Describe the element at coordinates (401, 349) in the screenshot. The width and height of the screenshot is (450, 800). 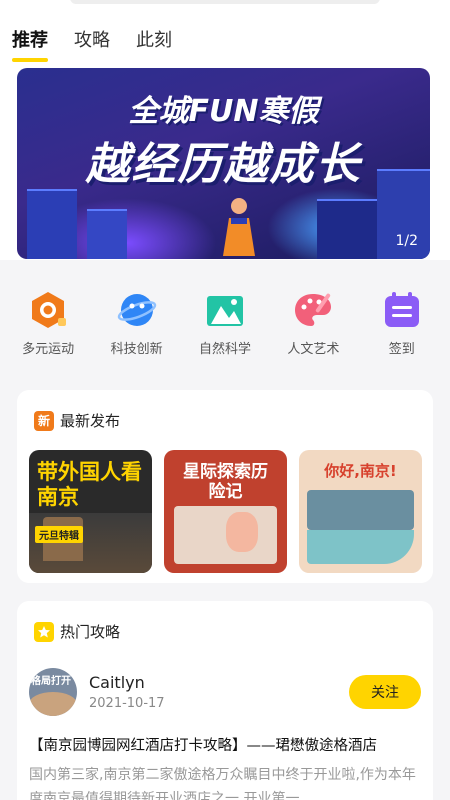
I see `category-label: 签到` at that location.